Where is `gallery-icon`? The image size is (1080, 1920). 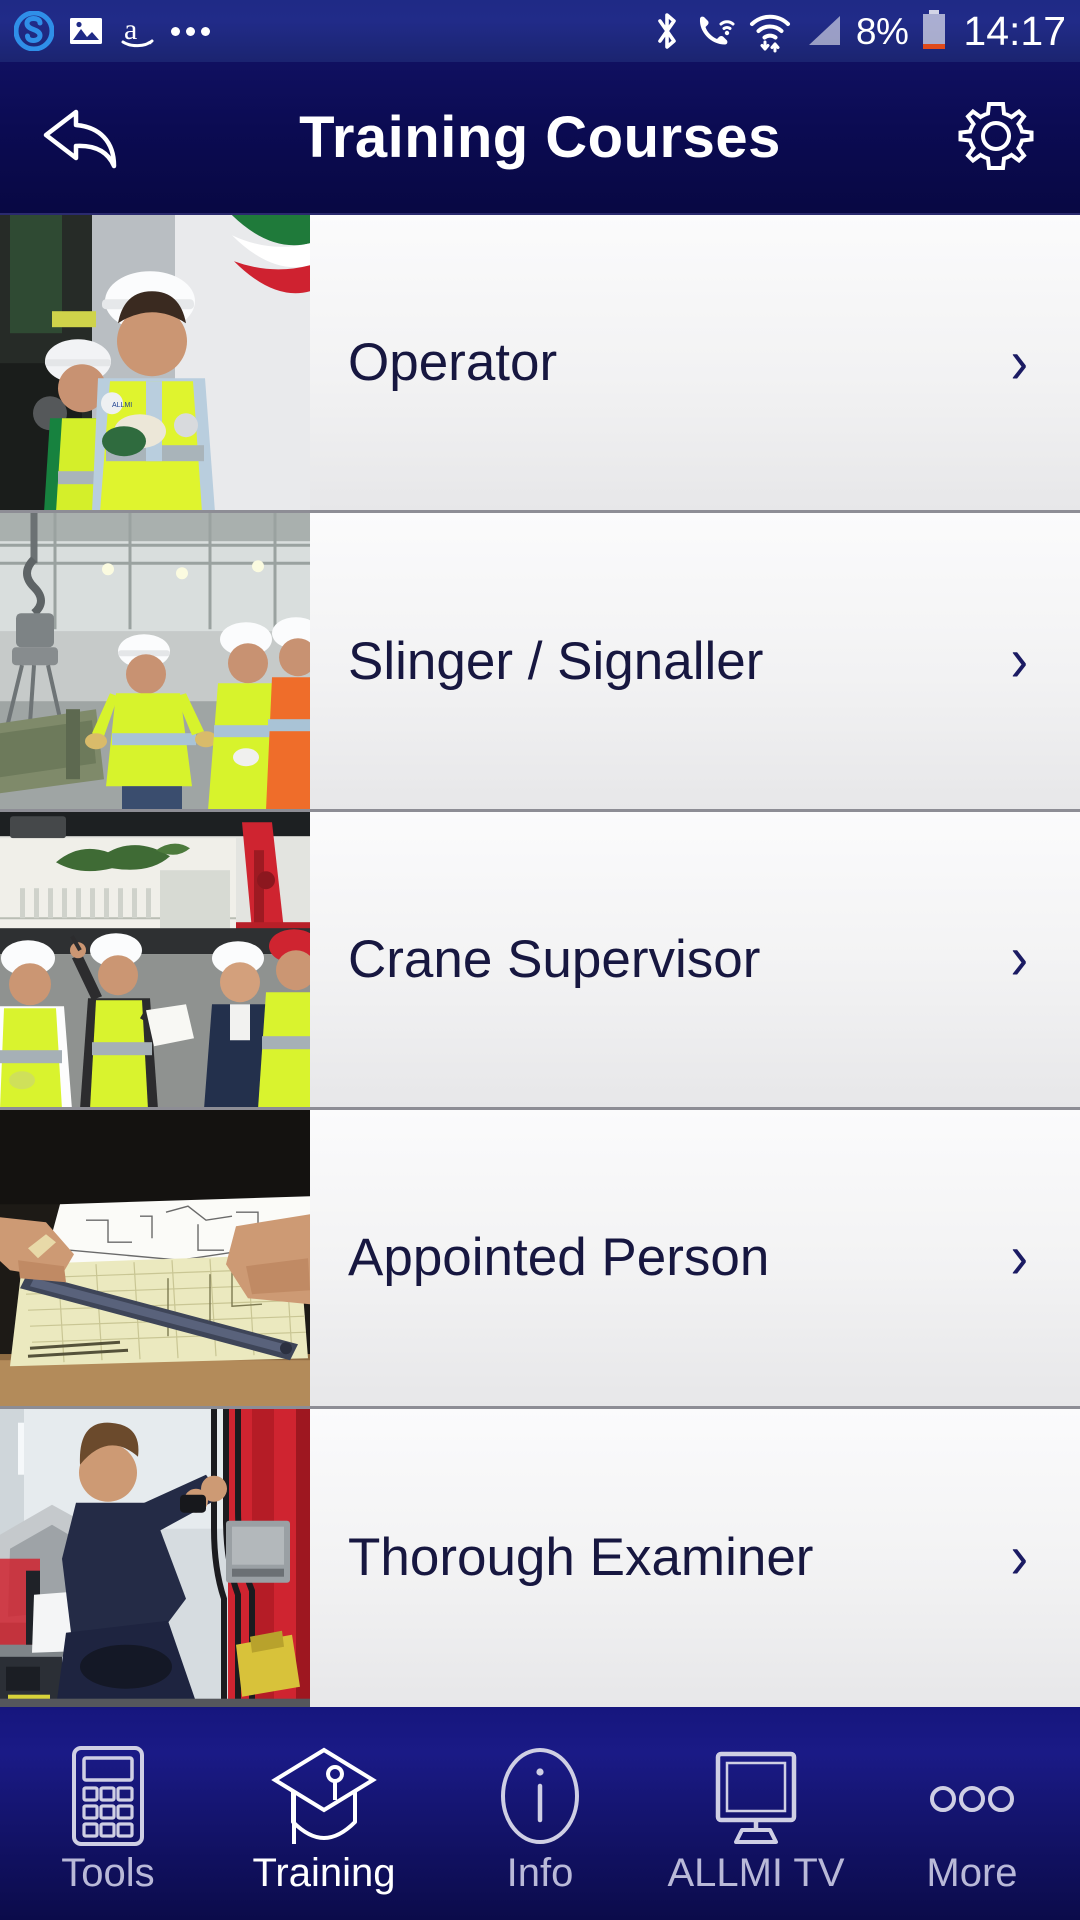
gallery-icon is located at coordinates (86, 31).